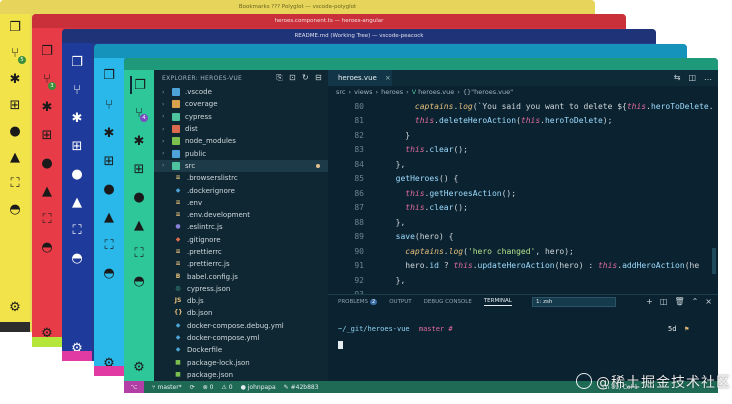 The height and width of the screenshot is (404, 732). I want to click on tab-debug-console: DEBUG CONSOLE, so click(448, 302).